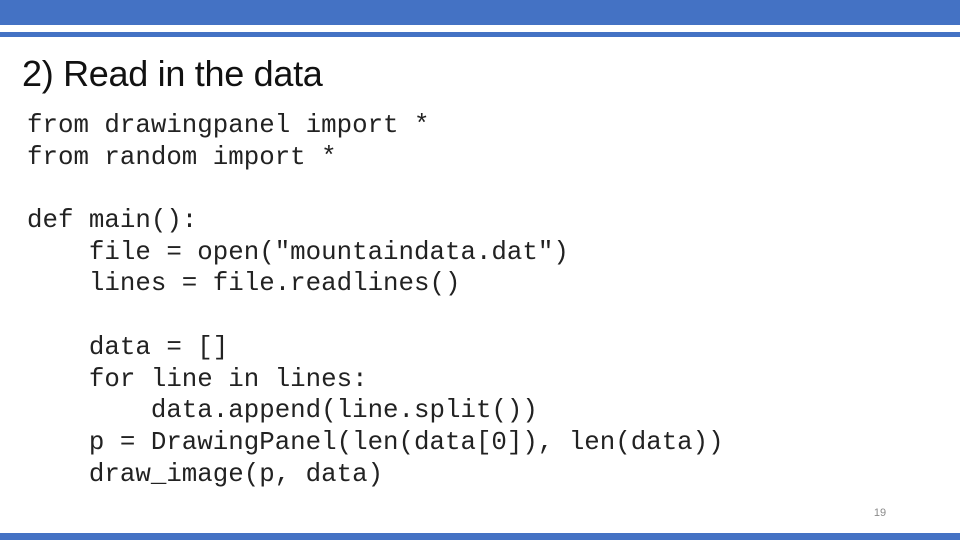 The height and width of the screenshot is (540, 960). What do you see at coordinates (228, 125) in the screenshot?
I see `code-line: from drawingpanel import *` at bounding box center [228, 125].